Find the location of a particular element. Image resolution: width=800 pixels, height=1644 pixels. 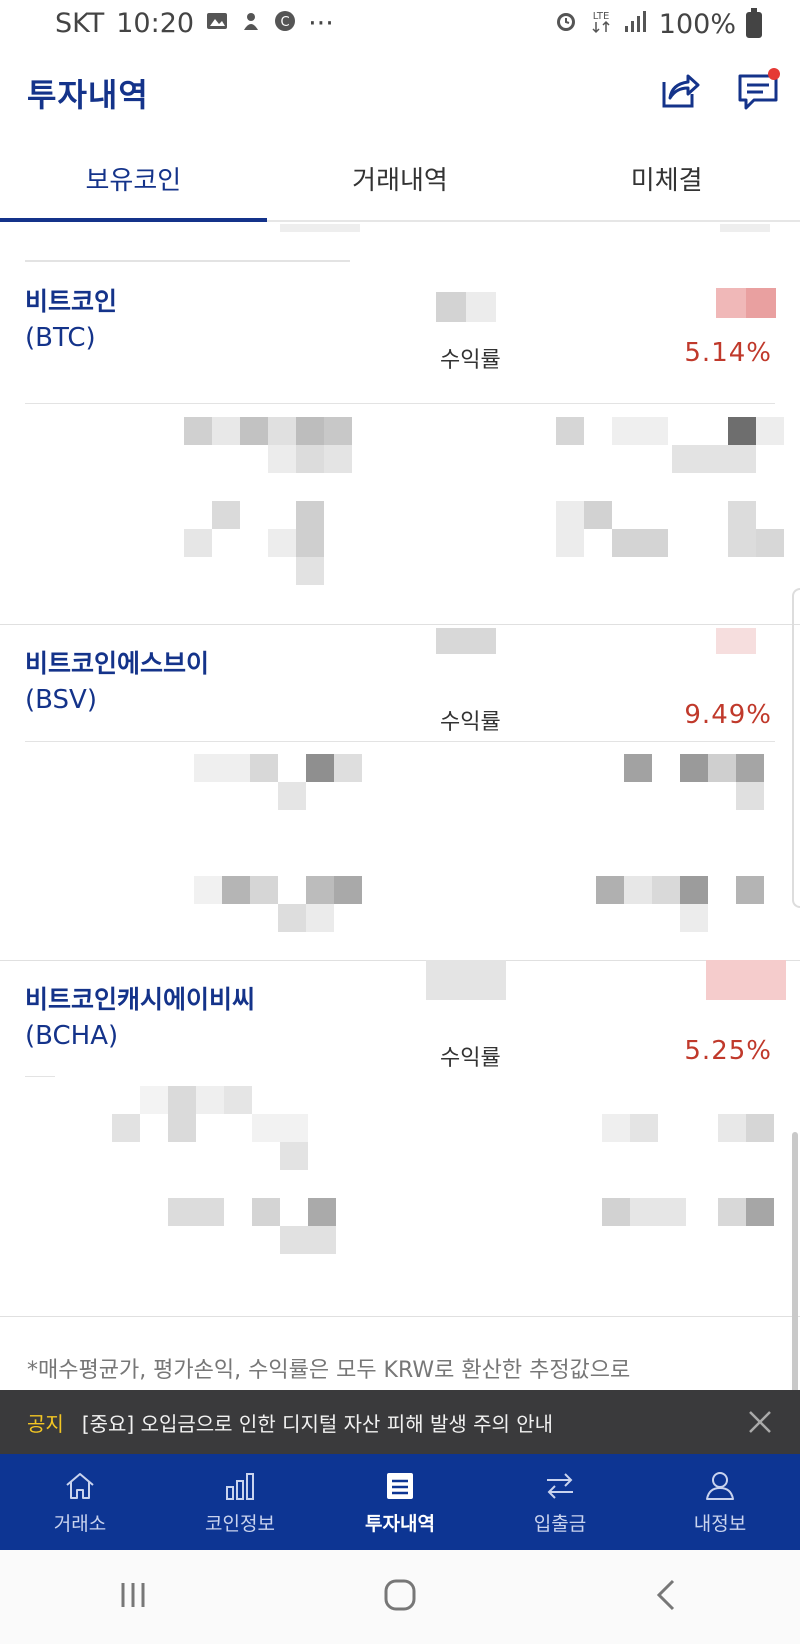

bar-chart-icon is located at coordinates (240, 1486).